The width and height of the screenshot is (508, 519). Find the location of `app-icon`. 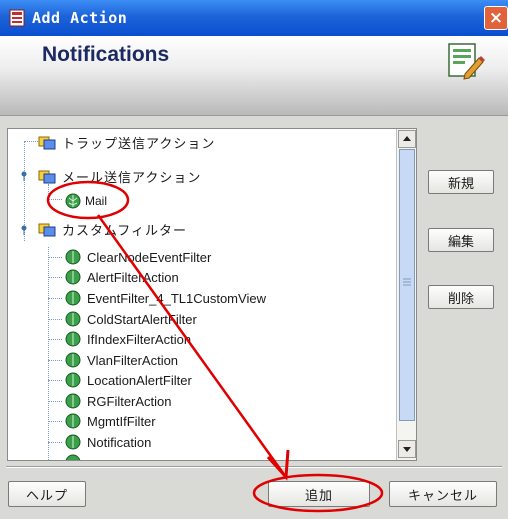

app-icon is located at coordinates (17, 18).